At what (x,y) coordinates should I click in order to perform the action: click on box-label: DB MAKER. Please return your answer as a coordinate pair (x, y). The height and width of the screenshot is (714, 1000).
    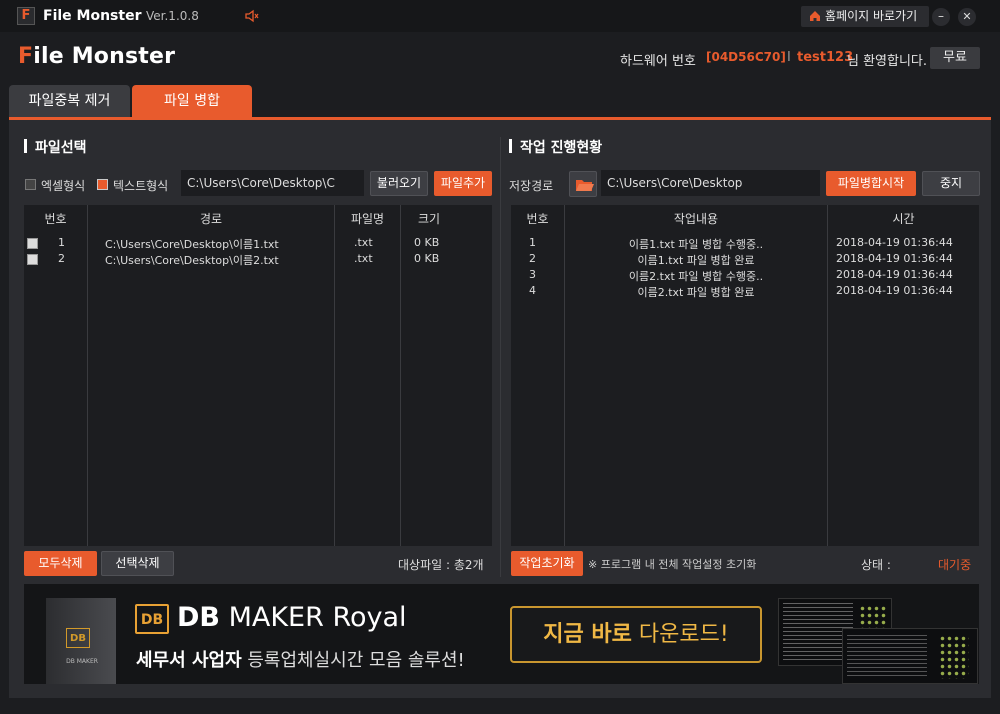
    Looking at the image, I should click on (82, 661).